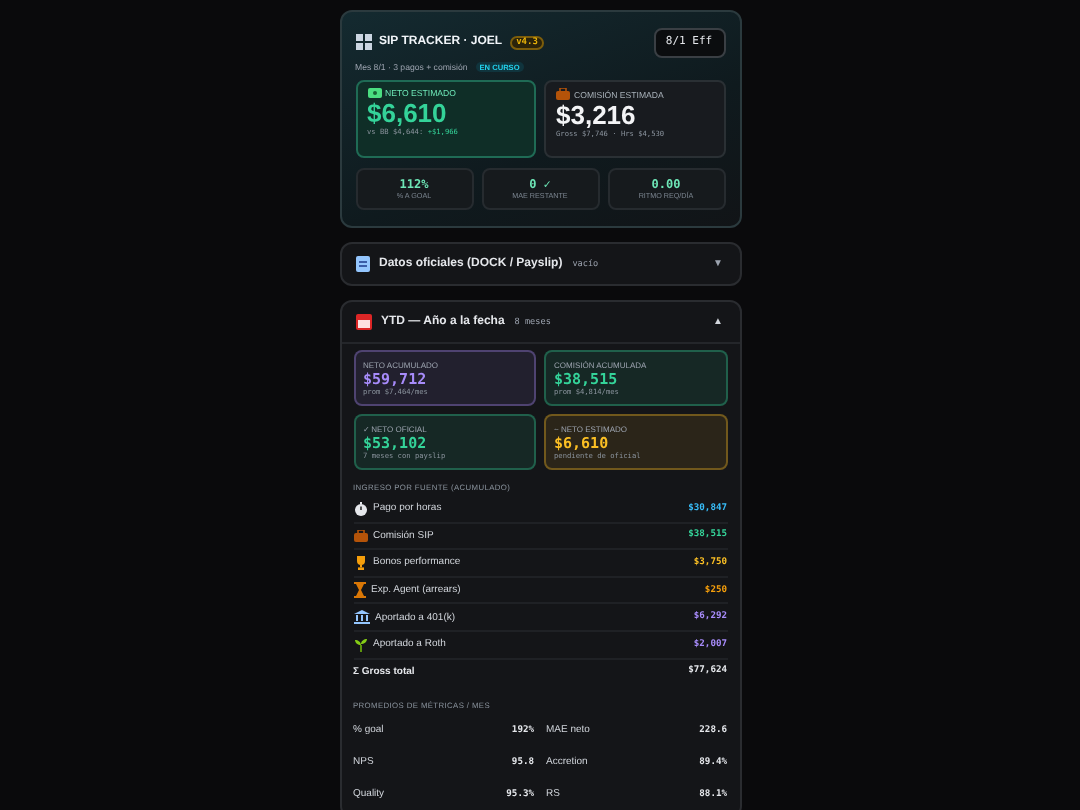 The height and width of the screenshot is (810, 1080). Describe the element at coordinates (363, 42) in the screenshot. I see `grid-icon` at that location.